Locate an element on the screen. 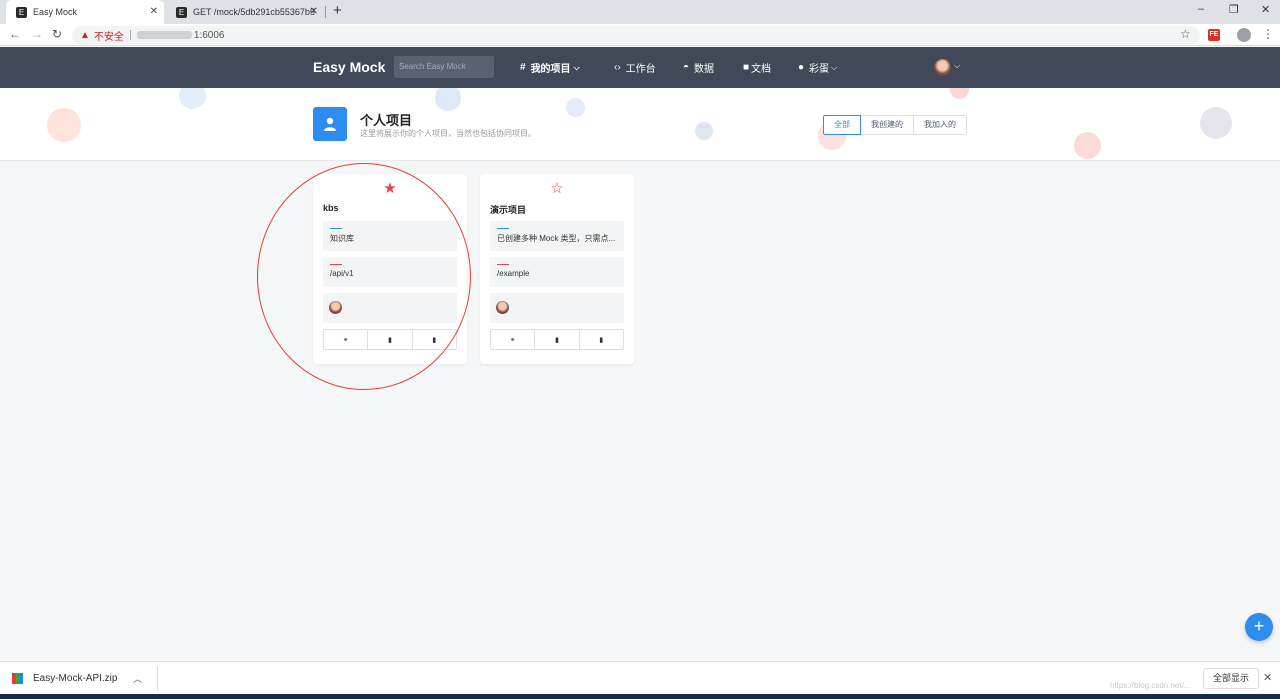 This screenshot has height=699, width=1280. tab-title: GET /mock/5db291cb55367b5 is located at coordinates (254, 12).